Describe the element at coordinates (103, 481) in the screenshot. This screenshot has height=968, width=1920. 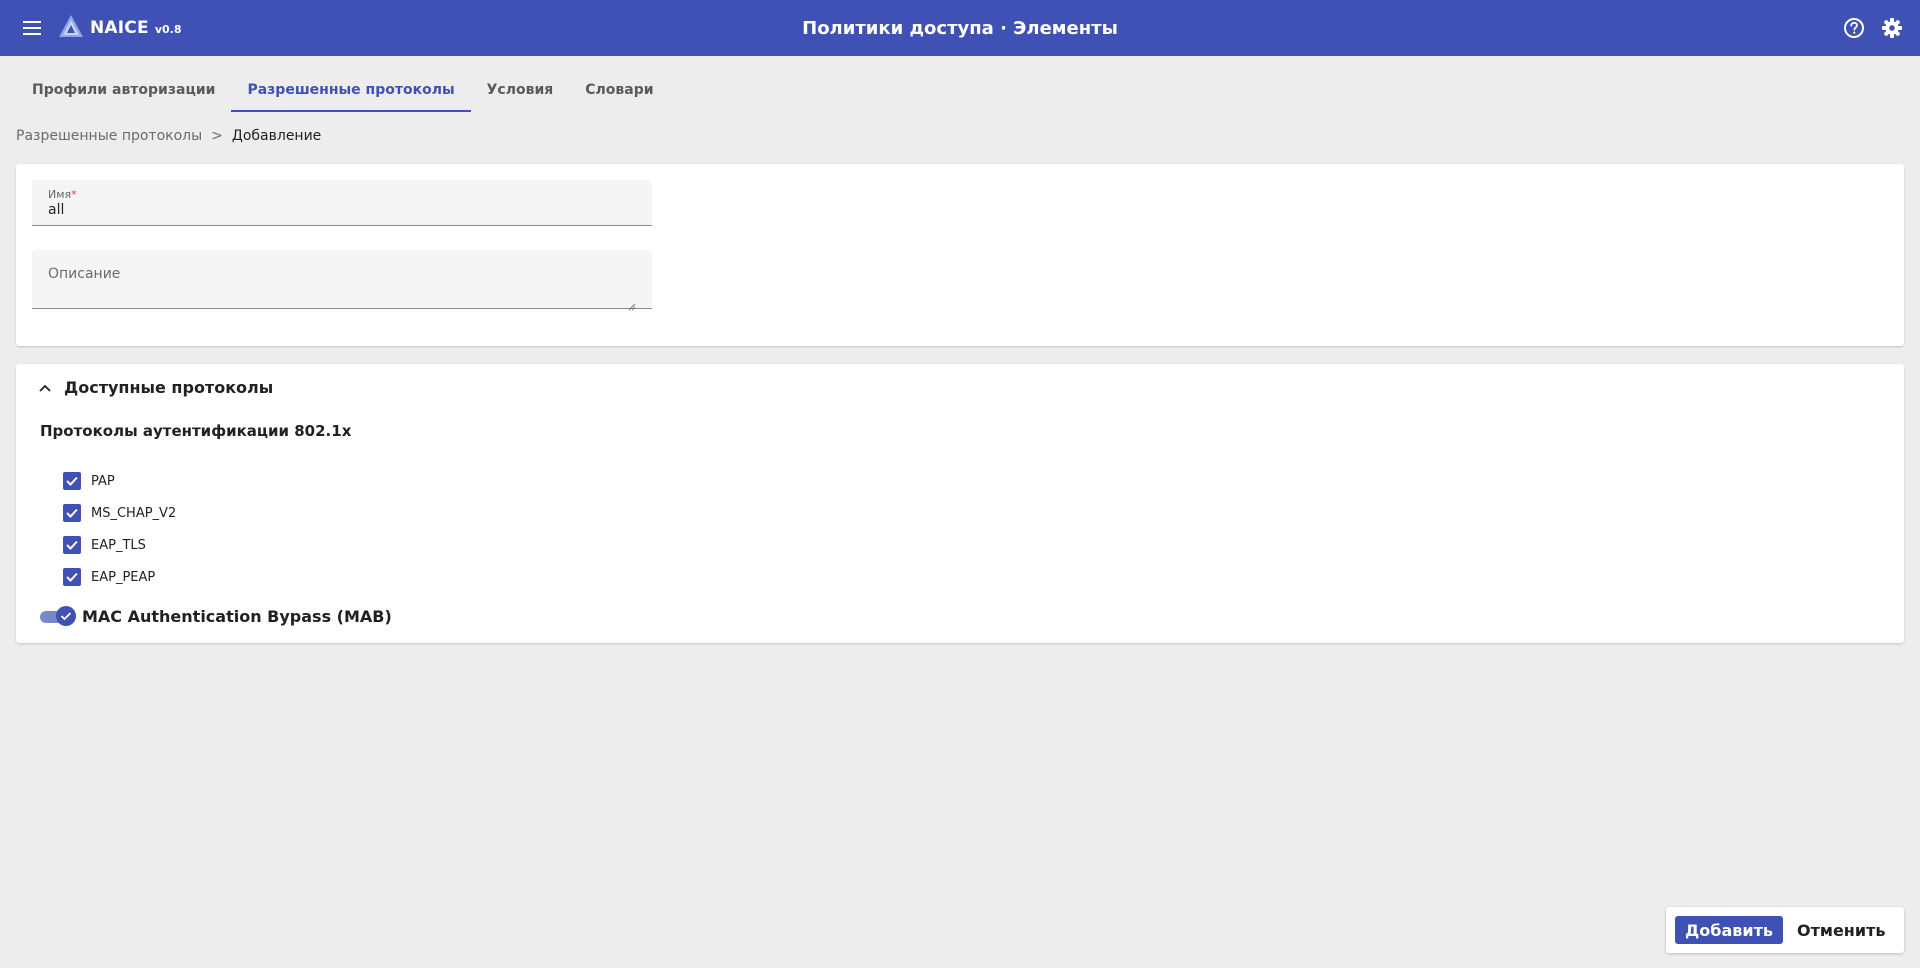
I see `protocol-label: PAP` at that location.